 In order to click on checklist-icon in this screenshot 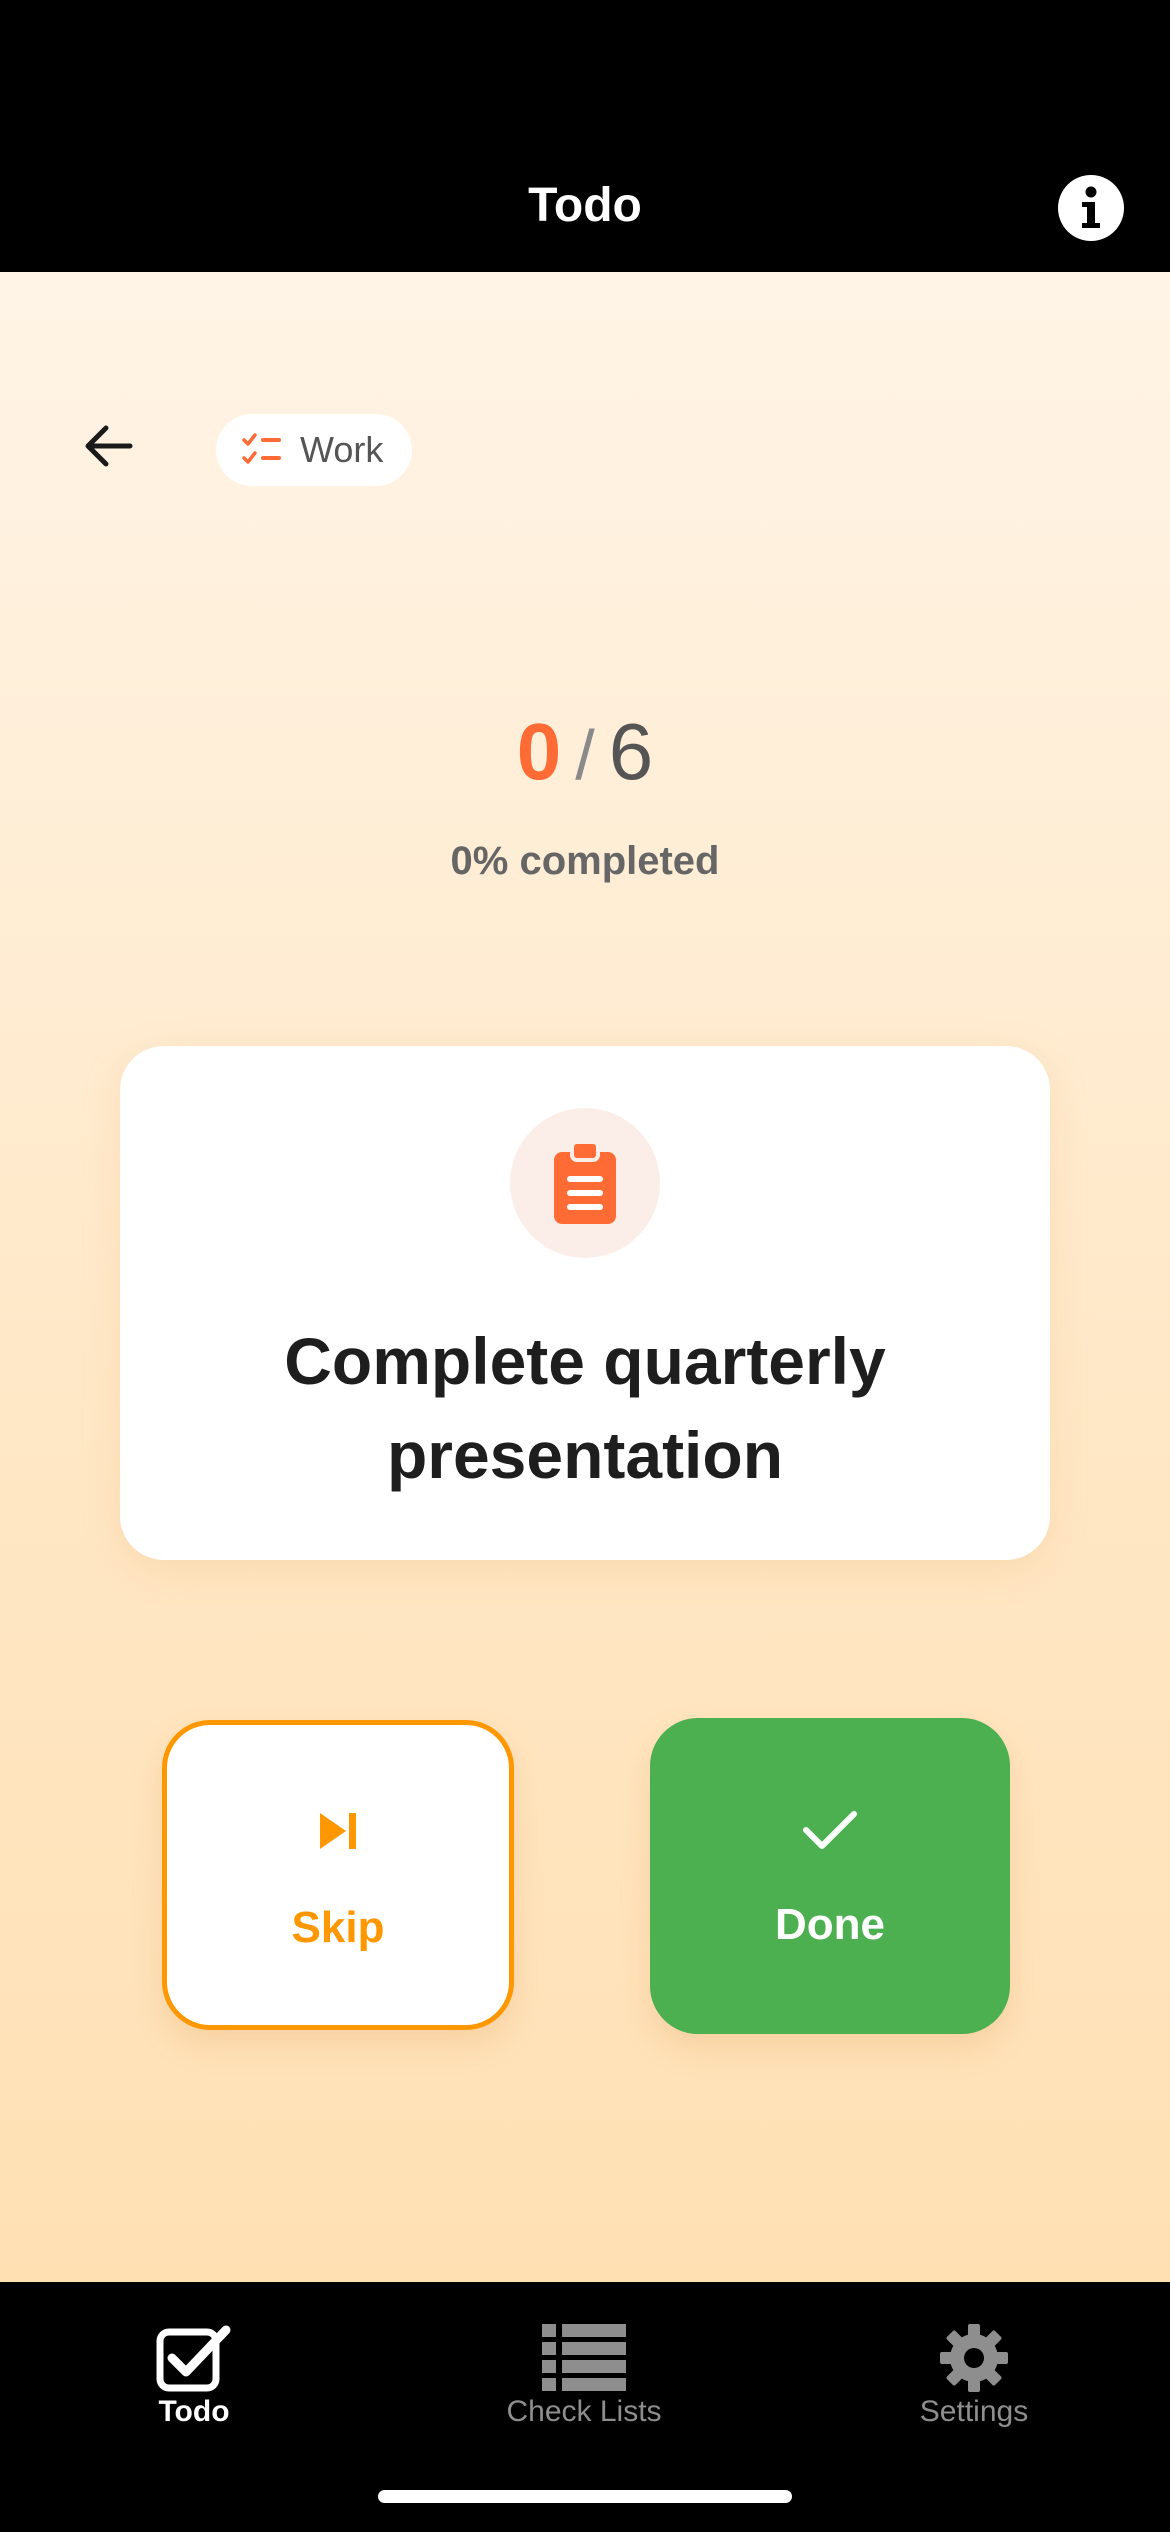, I will do `click(261, 448)`.